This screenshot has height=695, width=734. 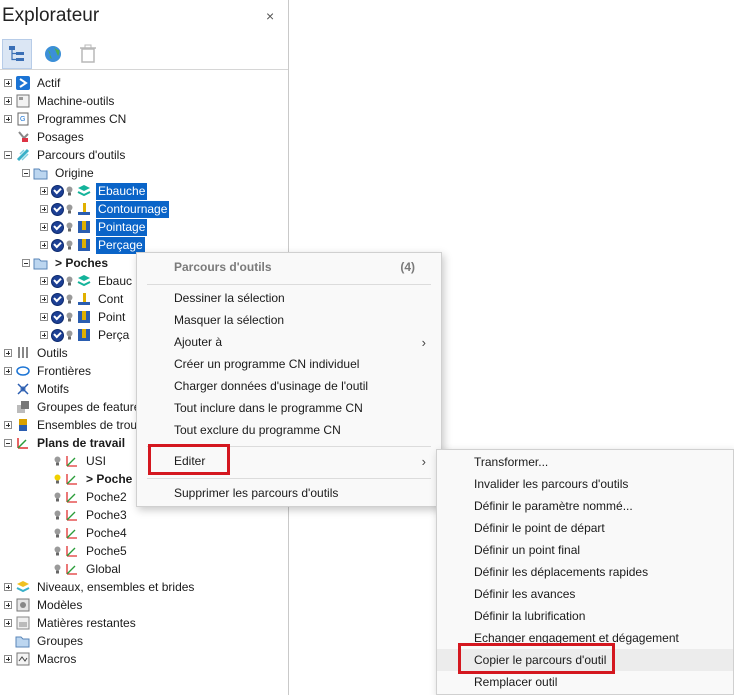 I want to click on toolpath-item: Pointage, so click(x=94, y=227).